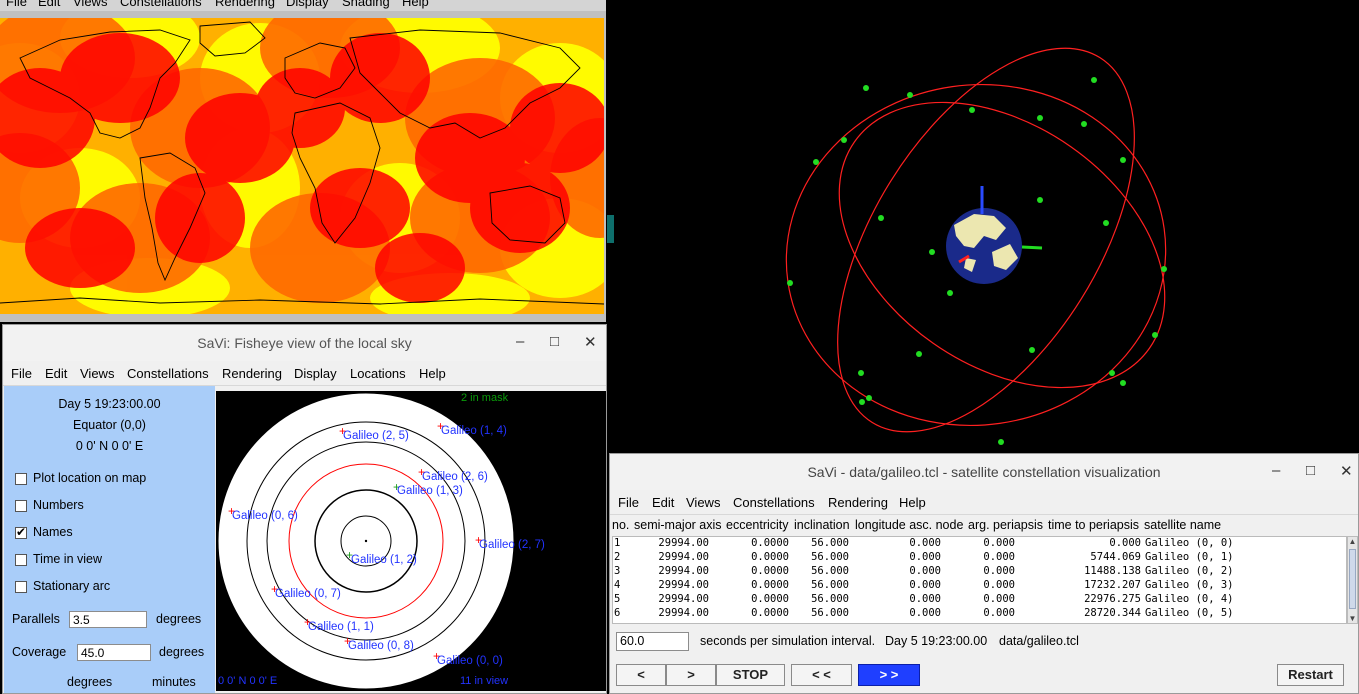 This screenshot has width=1359, height=694. I want to click on scroll-thumb, so click(1352, 579).